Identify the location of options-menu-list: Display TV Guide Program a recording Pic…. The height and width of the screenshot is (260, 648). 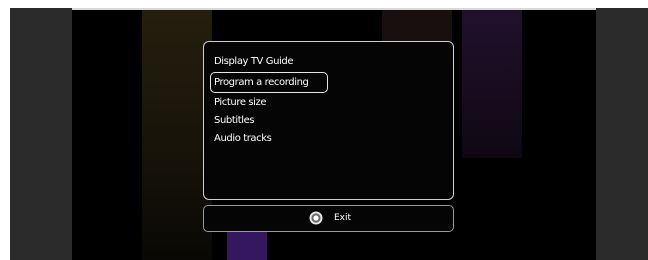
(330, 100).